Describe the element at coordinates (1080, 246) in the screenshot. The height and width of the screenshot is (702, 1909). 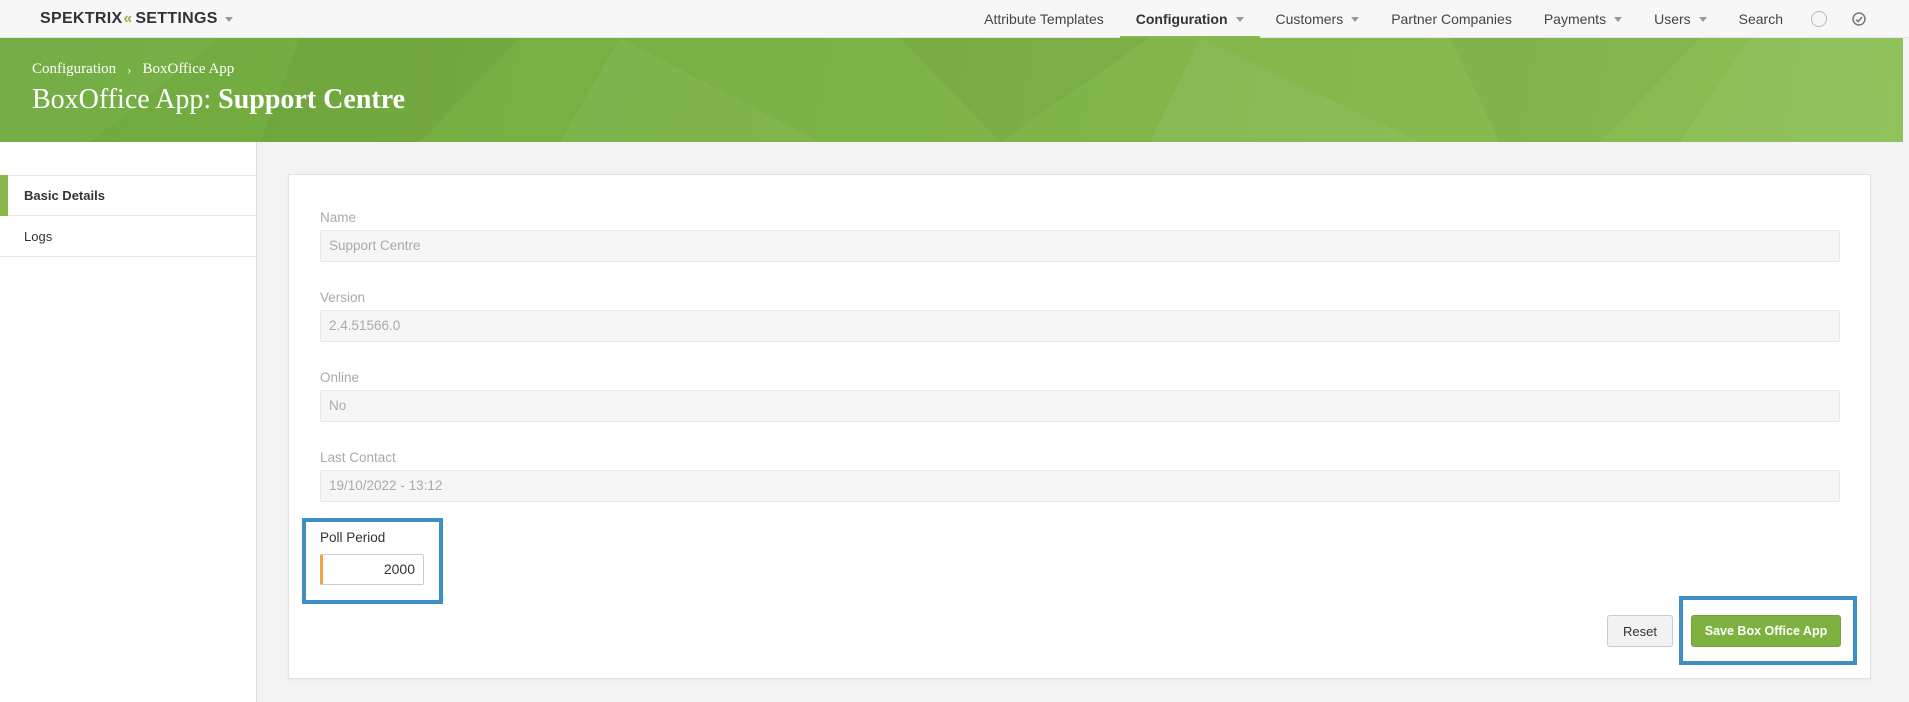
I see `name-field: Support Centre` at that location.